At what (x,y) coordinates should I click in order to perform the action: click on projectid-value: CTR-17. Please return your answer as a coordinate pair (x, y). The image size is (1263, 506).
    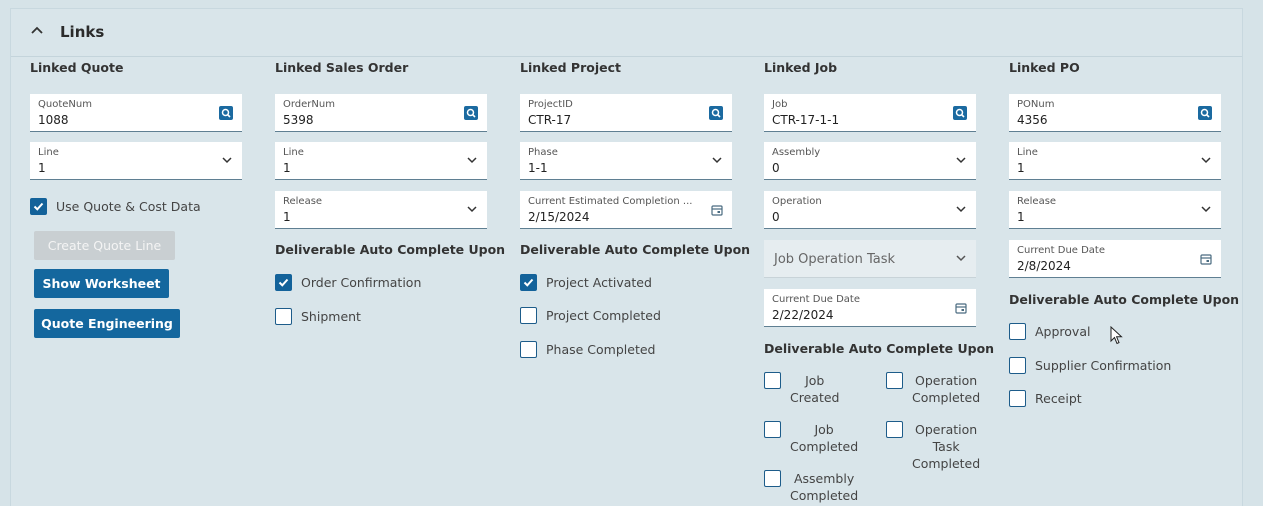
    Looking at the image, I should click on (550, 120).